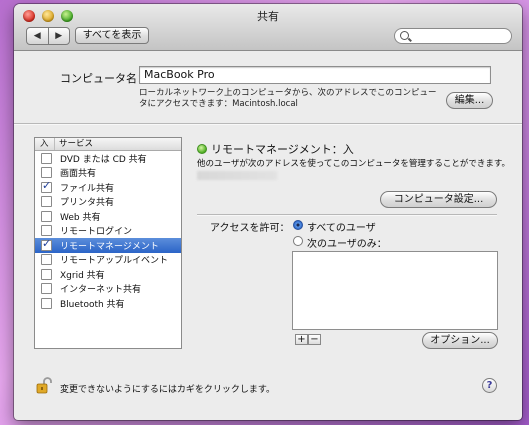 This screenshot has width=529, height=425. What do you see at coordinates (87, 203) in the screenshot?
I see `service-label: プリンタ共有` at bounding box center [87, 203].